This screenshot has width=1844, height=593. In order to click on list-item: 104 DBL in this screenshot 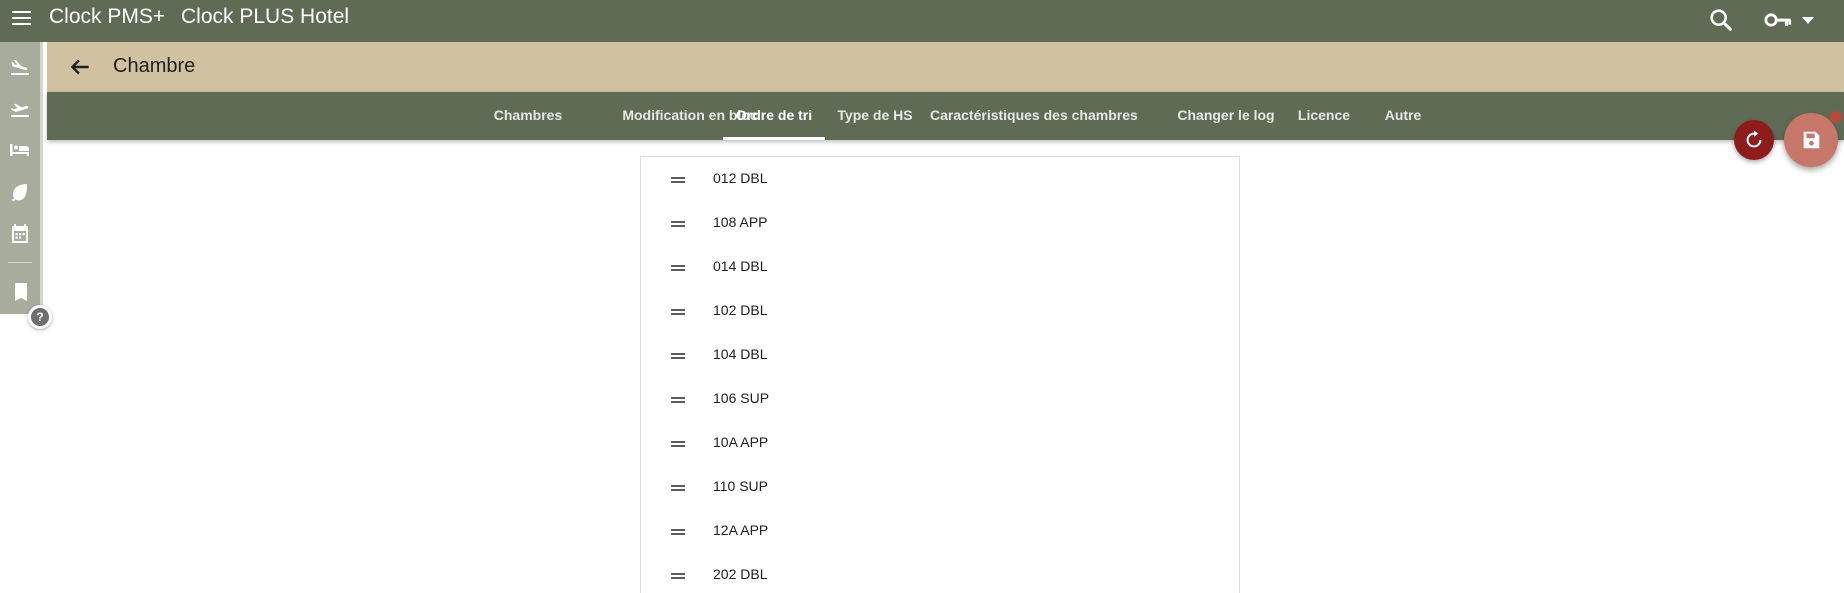, I will do `click(940, 355)`.